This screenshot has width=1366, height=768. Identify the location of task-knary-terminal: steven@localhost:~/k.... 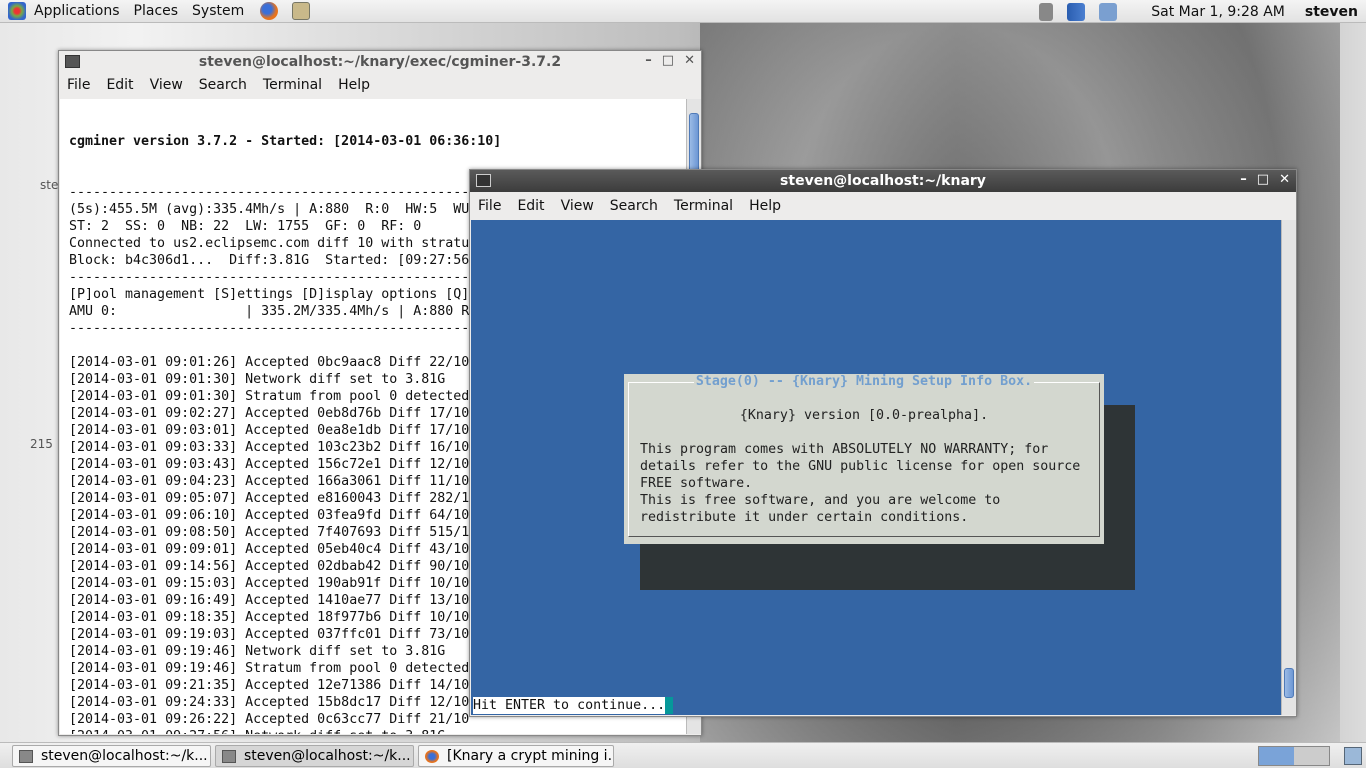
(314, 756).